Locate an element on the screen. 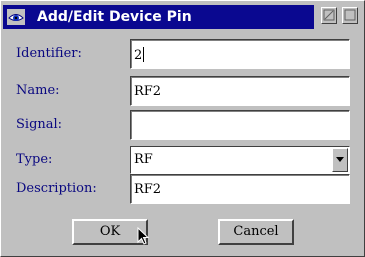  description-value: RF2 is located at coordinates (148, 189).